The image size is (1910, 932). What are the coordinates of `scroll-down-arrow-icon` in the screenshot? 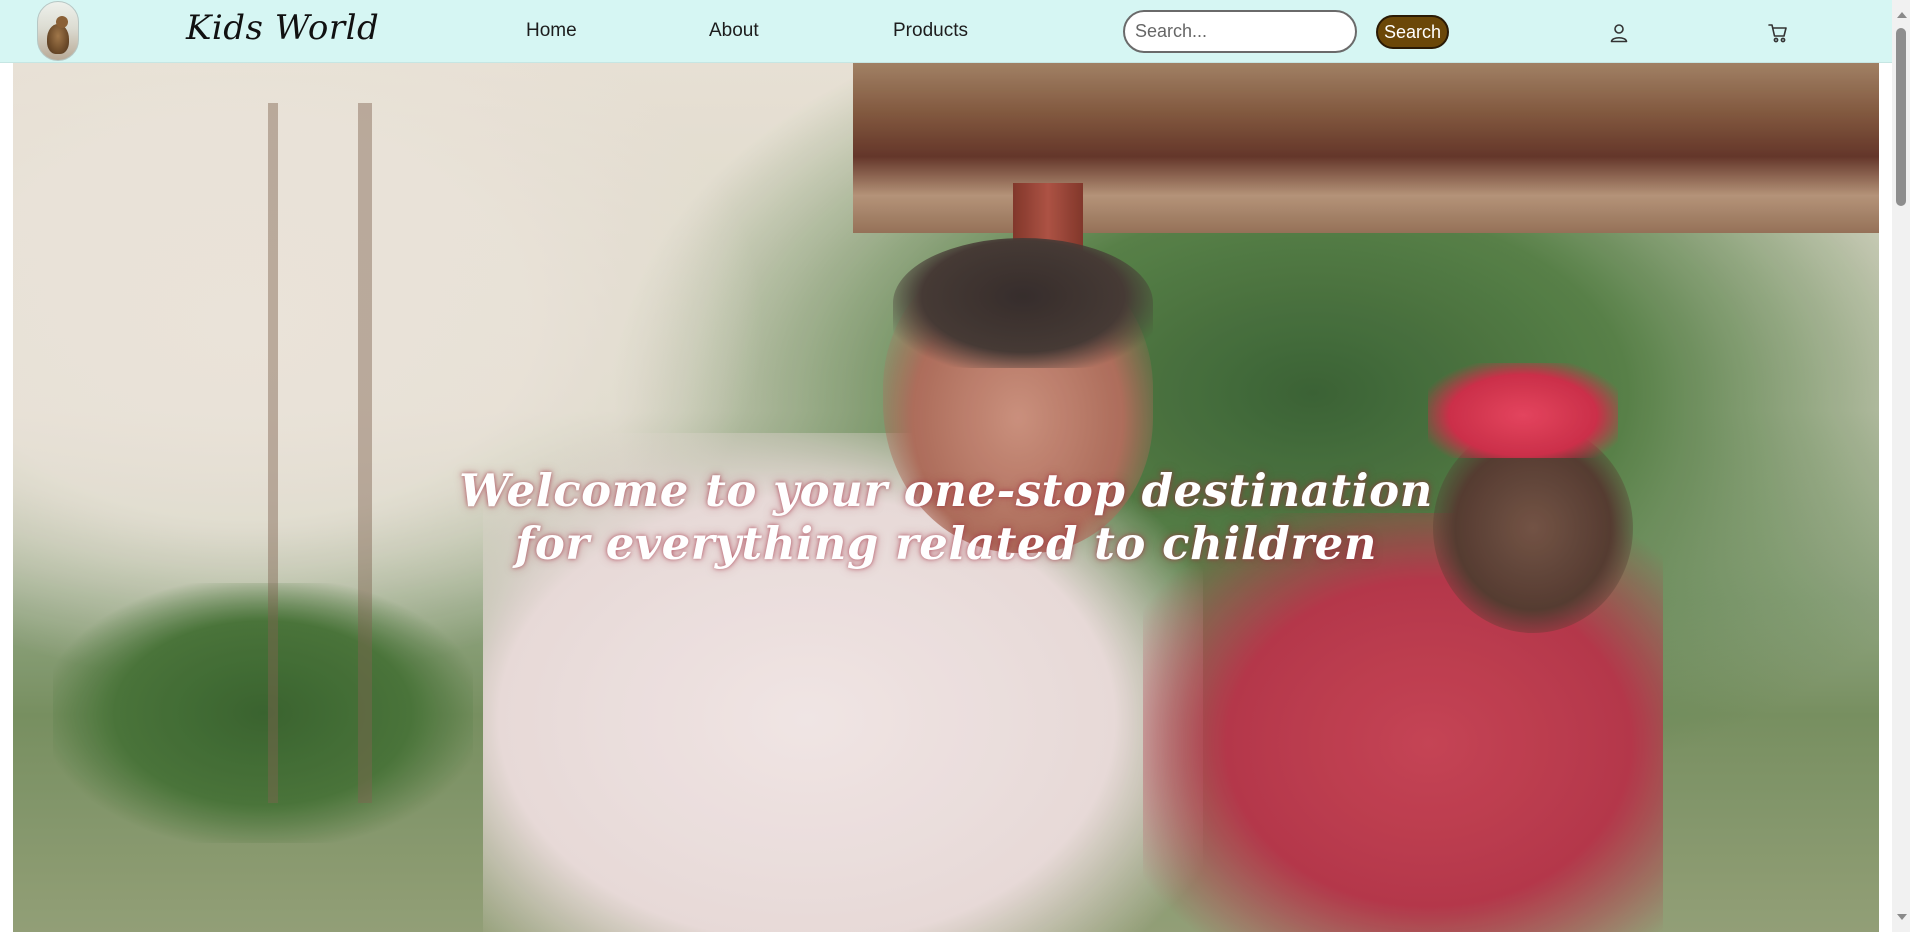 It's located at (1902, 917).